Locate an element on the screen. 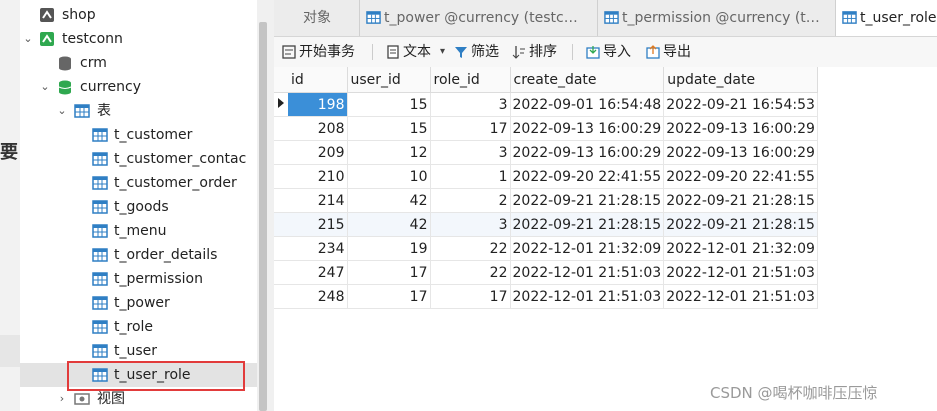 Image resolution: width=937 pixels, height=411 pixels. table-cell: 247 is located at coordinates (318, 272).